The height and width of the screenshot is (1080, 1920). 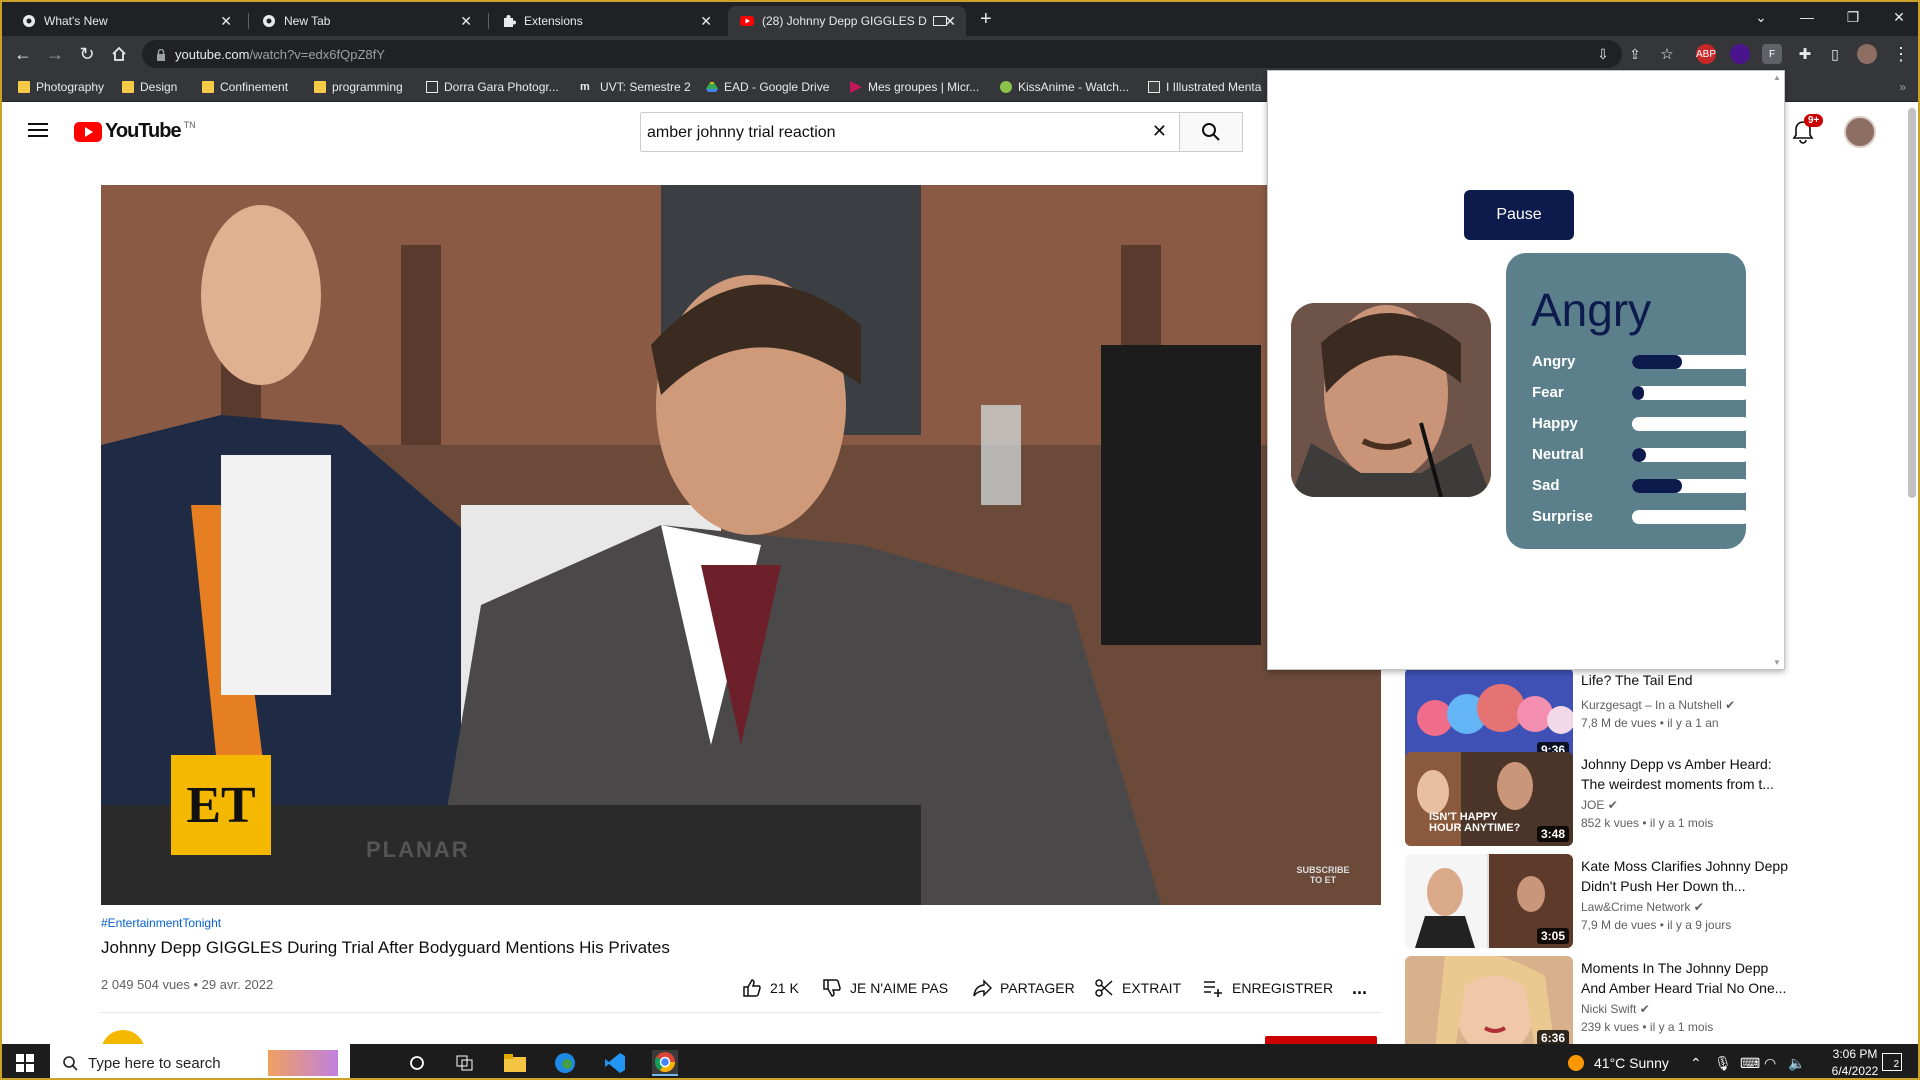 What do you see at coordinates (1723, 1061) in the screenshot?
I see `microphone-icon: 🎙` at bounding box center [1723, 1061].